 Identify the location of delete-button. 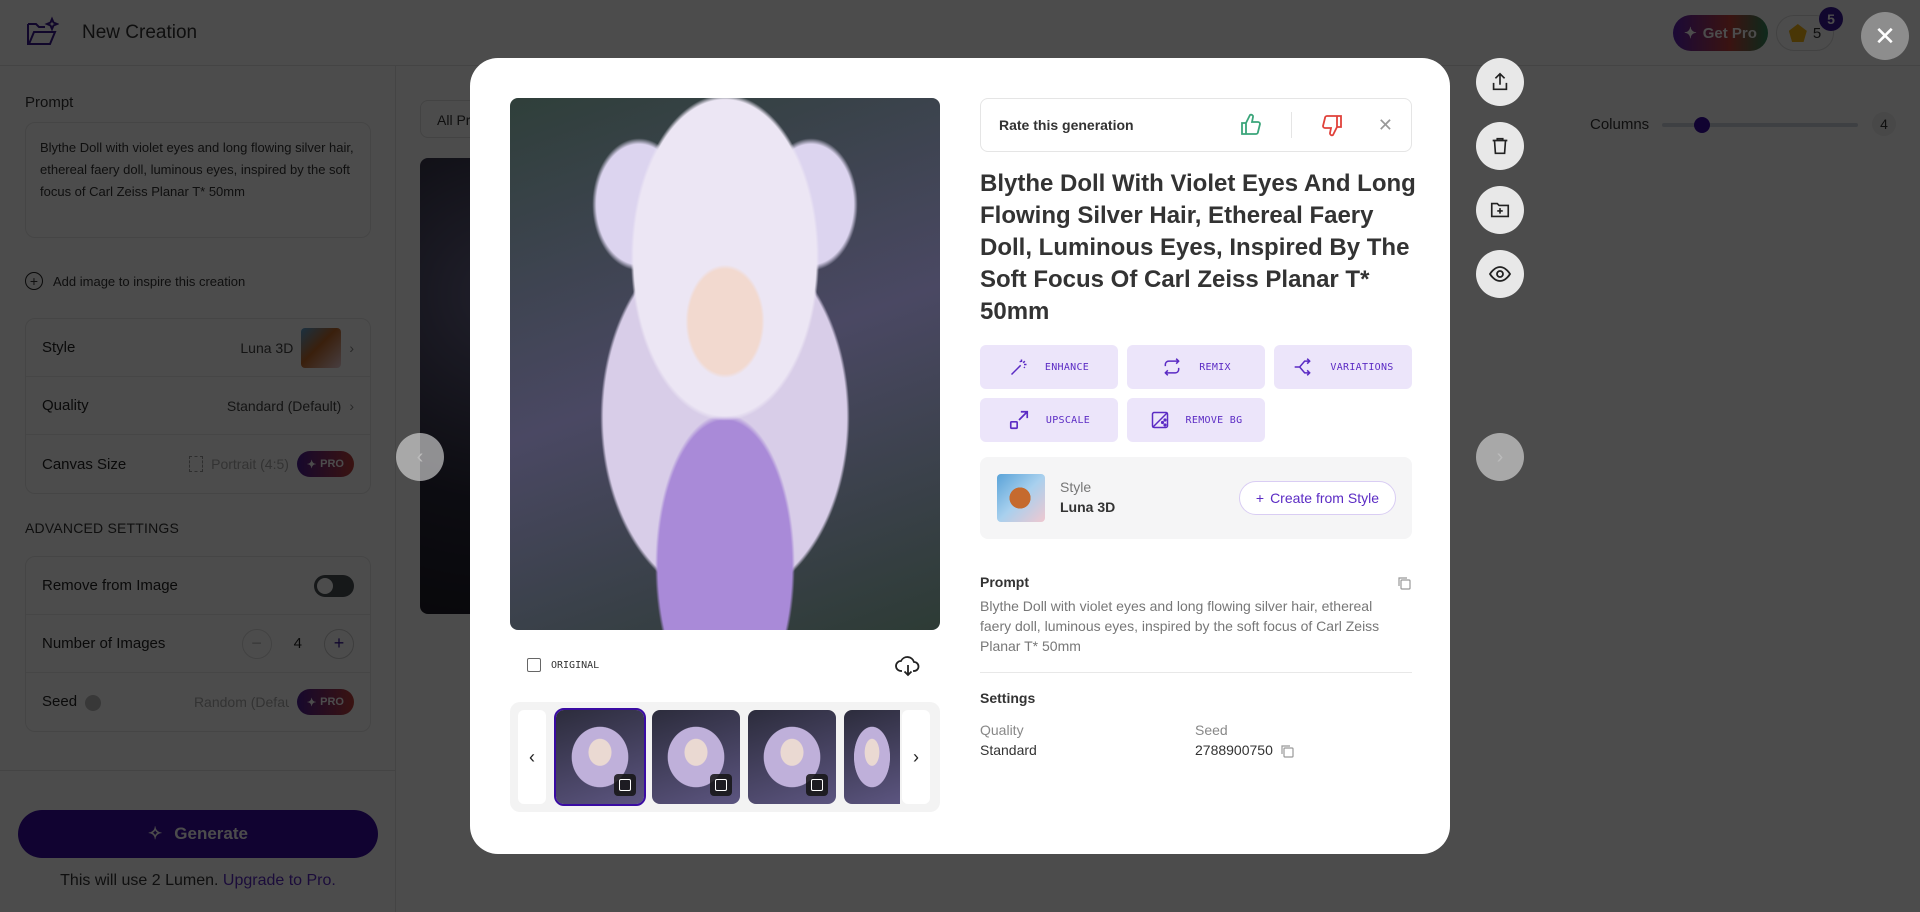
(1500, 146).